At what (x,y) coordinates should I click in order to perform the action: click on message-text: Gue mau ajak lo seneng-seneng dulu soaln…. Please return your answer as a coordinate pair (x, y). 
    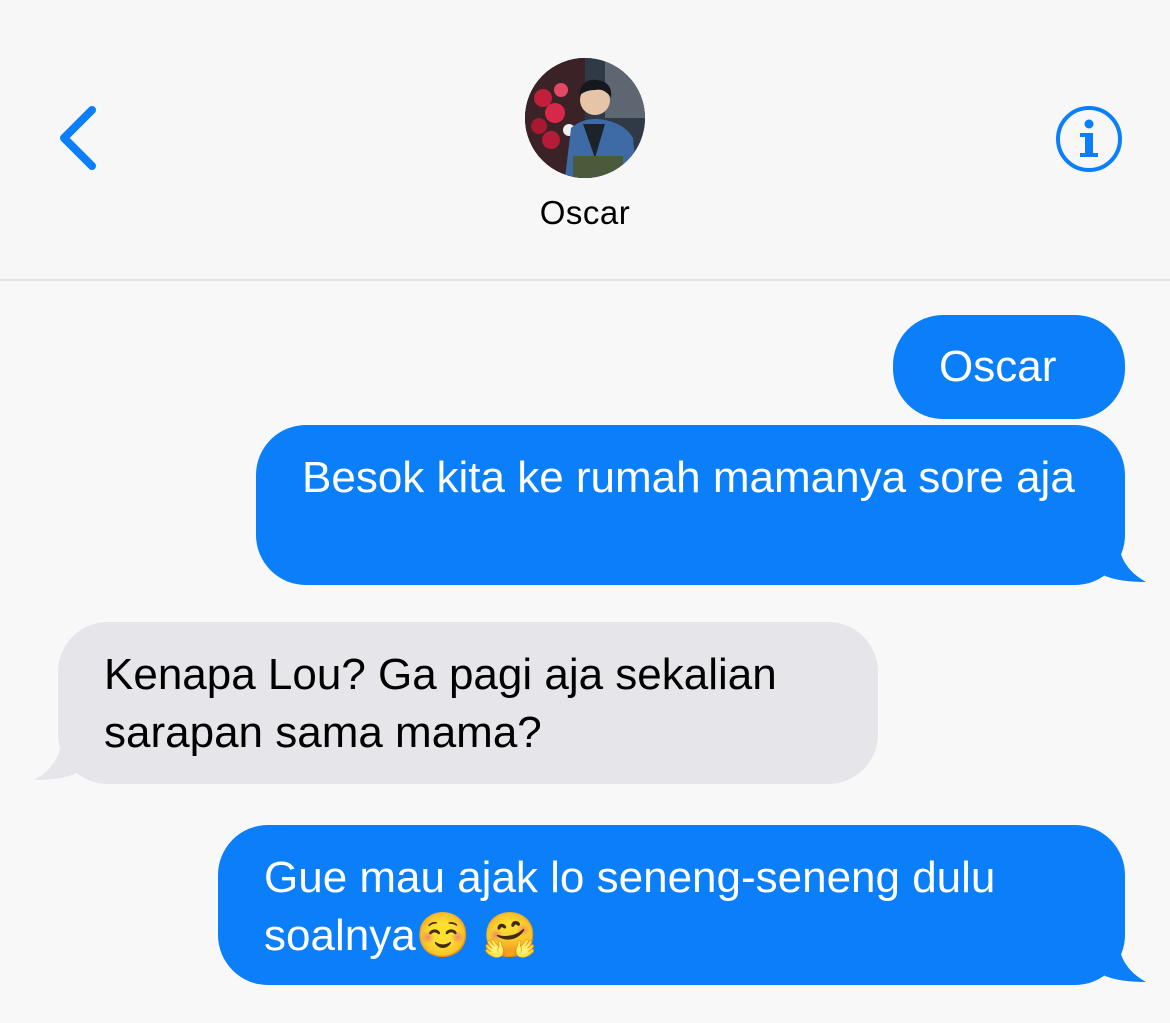
    Looking at the image, I should click on (630, 906).